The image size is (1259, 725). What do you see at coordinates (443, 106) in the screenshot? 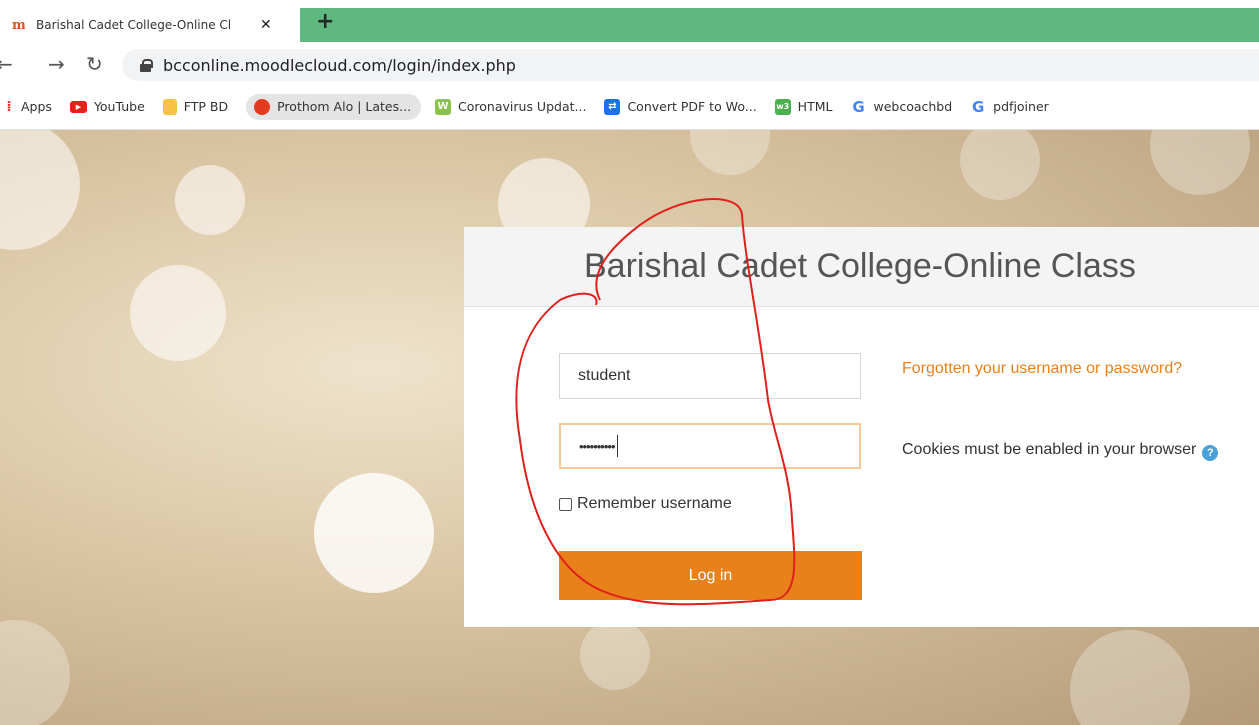
I see `worldometer-icon: W` at bounding box center [443, 106].